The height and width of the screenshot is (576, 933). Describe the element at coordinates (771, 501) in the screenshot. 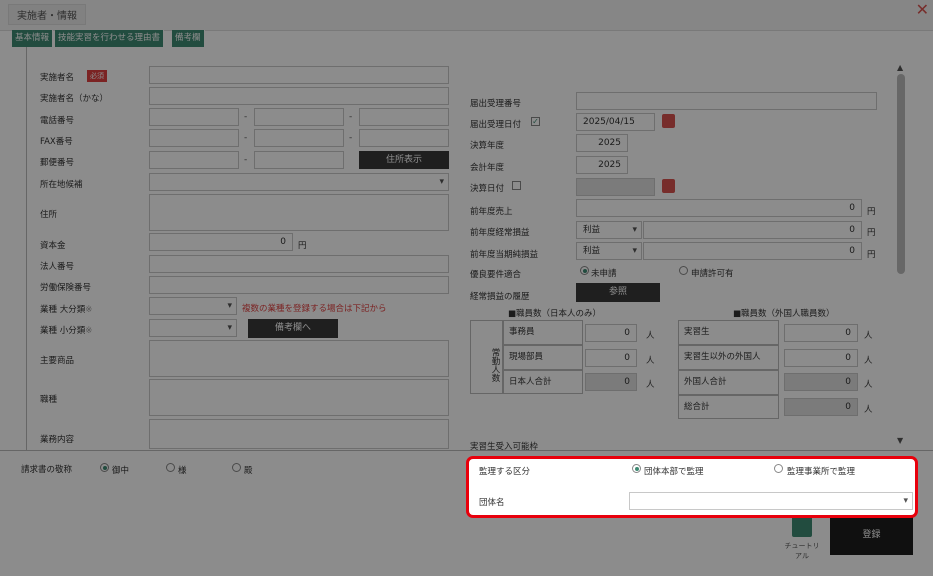

I see `org-name-select` at that location.